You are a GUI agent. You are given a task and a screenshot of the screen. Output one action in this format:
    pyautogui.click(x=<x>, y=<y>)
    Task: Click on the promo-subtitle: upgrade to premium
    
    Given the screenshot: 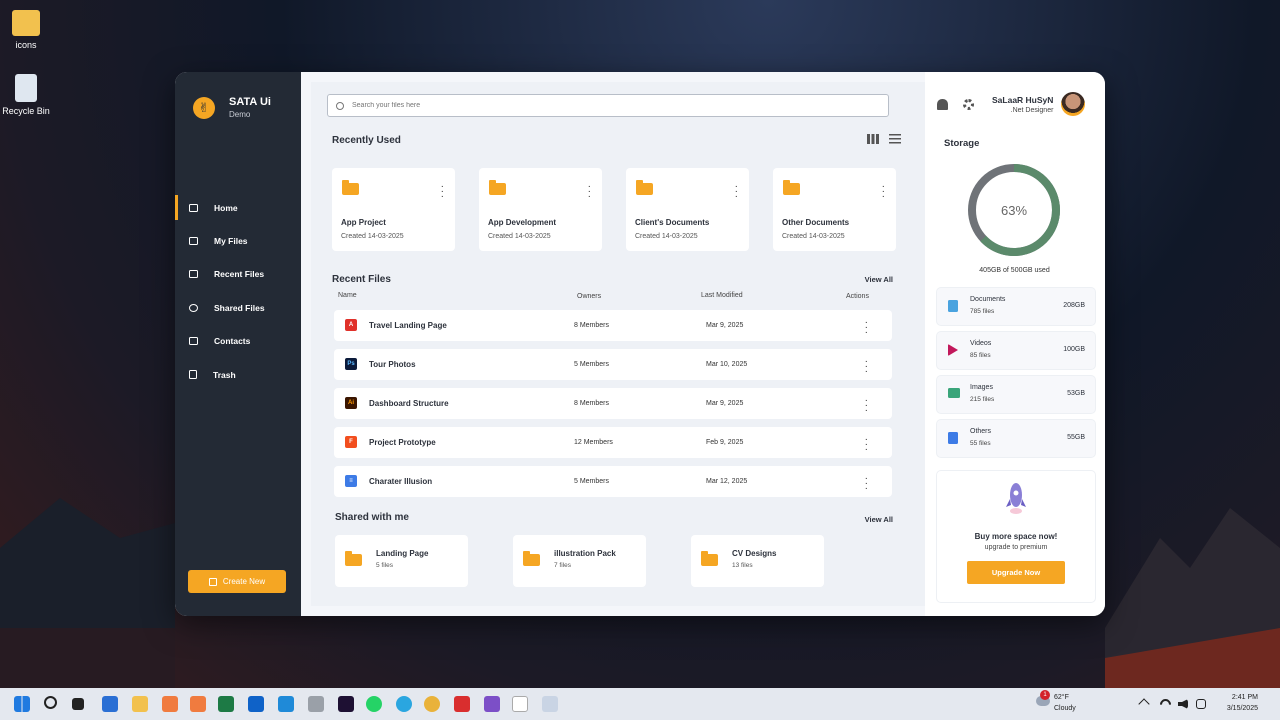 What is the action you would take?
    pyautogui.click(x=1016, y=547)
    